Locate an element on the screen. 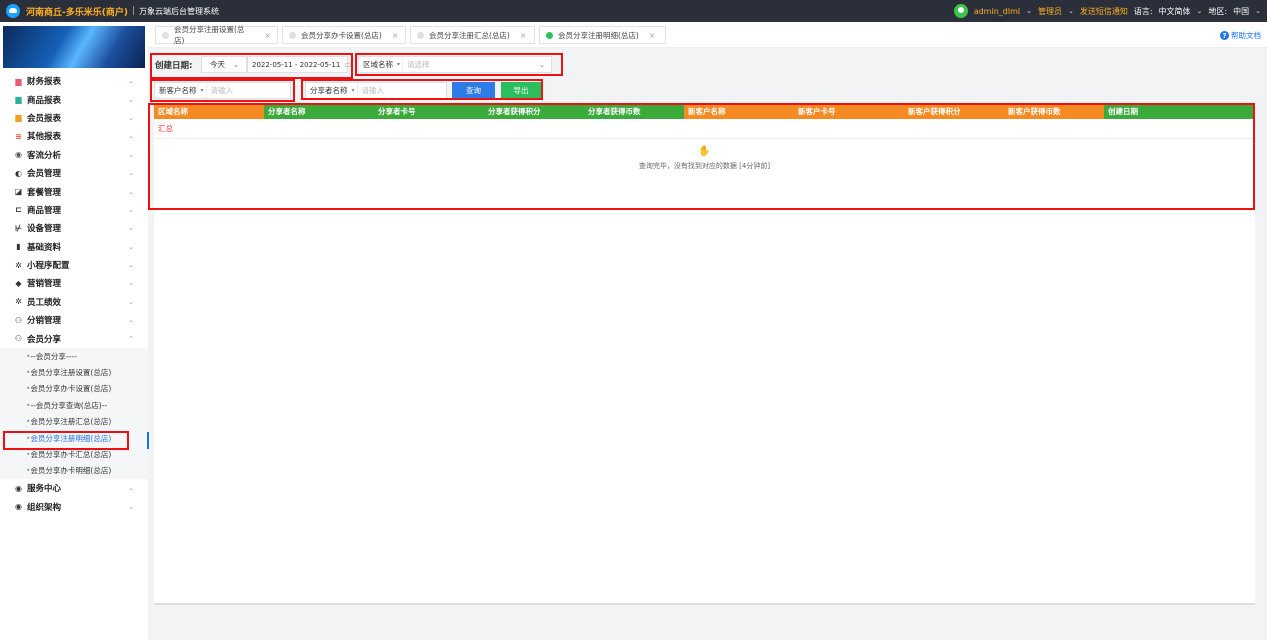 This screenshot has width=1267, height=640. sidebar-item-m0: ▆ 财务报表 ⌄ is located at coordinates (74, 81).